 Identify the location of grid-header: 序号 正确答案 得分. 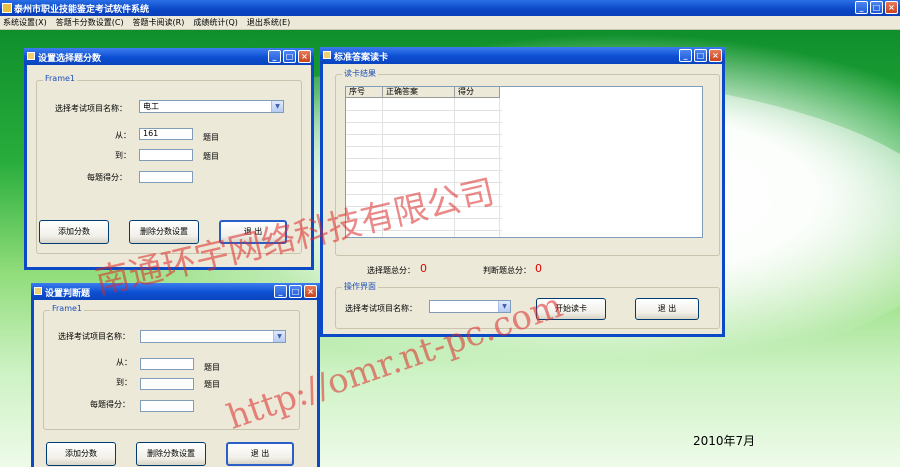
(423, 92).